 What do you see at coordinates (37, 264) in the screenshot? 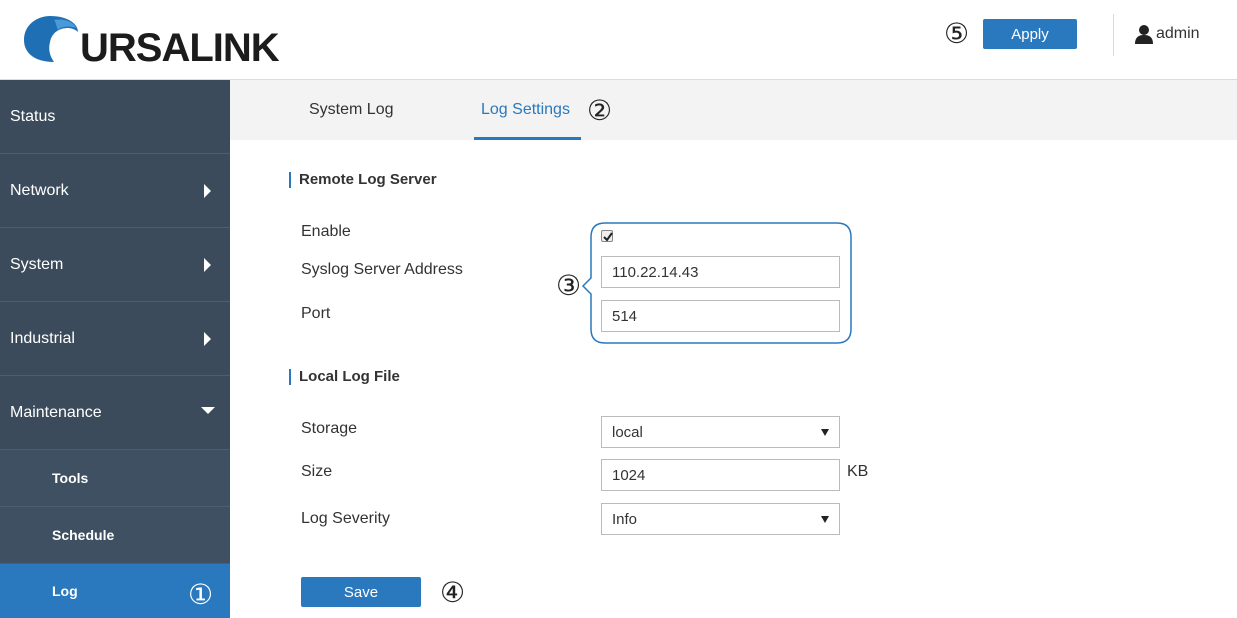
I see `sidebar-item-label: System` at bounding box center [37, 264].